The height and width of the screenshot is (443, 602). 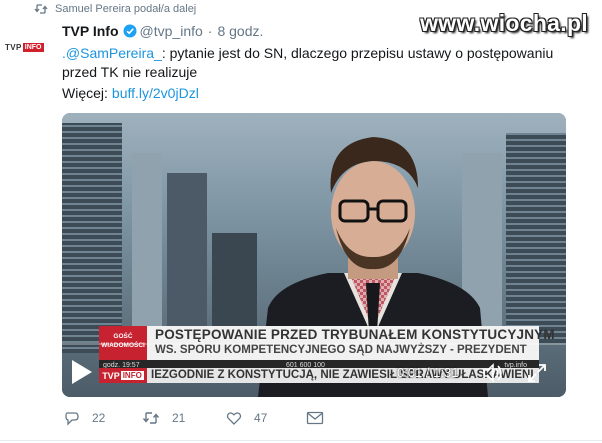 What do you see at coordinates (301, 440) in the screenshot?
I see `divider` at bounding box center [301, 440].